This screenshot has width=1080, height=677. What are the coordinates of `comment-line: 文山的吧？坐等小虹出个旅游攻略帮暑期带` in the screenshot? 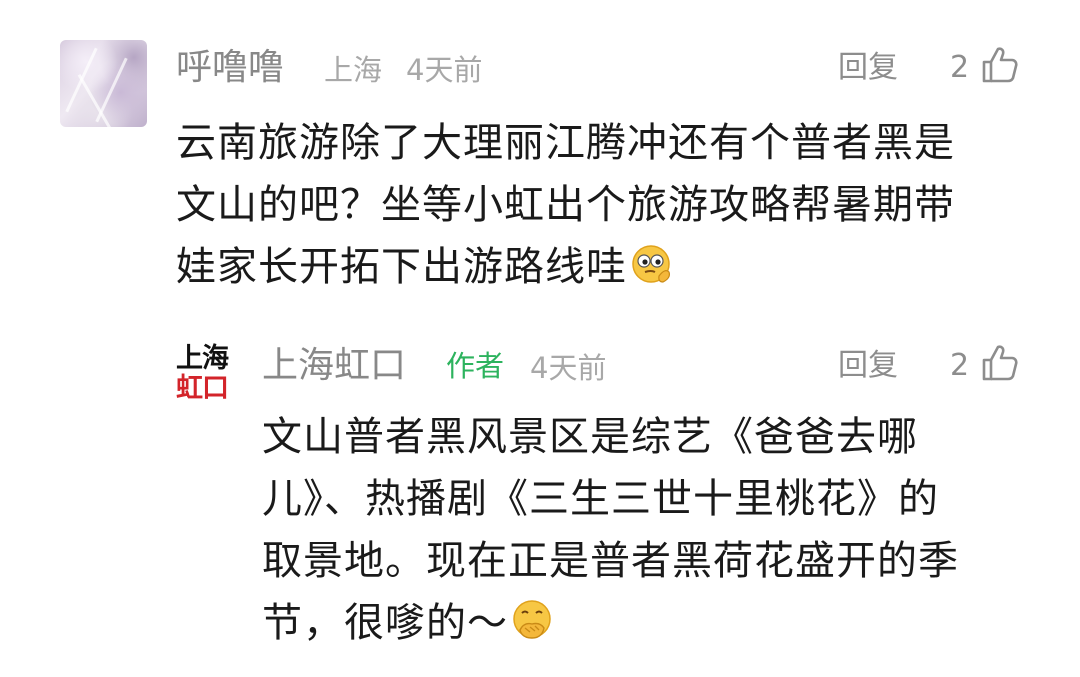 It's located at (565, 205).